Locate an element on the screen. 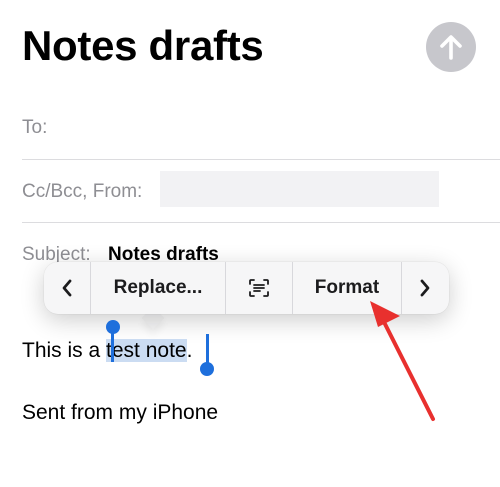 Image resolution: width=500 pixels, height=487 pixels. annotation-arrow-icon is located at coordinates (402, 361).